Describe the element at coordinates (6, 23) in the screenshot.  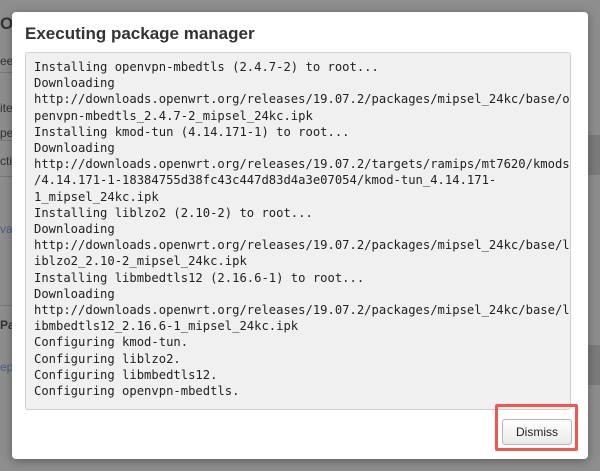
I see `background-text-fragment: O` at that location.